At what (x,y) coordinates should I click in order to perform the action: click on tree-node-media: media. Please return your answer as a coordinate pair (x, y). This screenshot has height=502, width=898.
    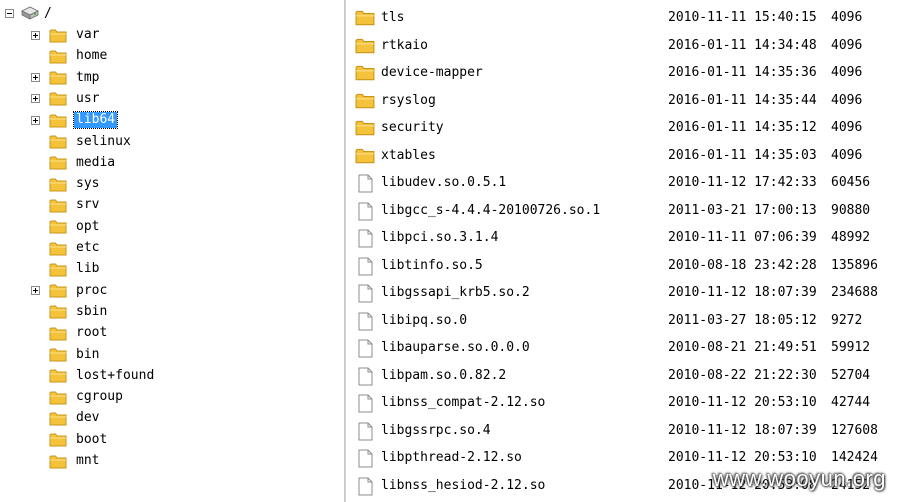
    Looking at the image, I should click on (73, 163).